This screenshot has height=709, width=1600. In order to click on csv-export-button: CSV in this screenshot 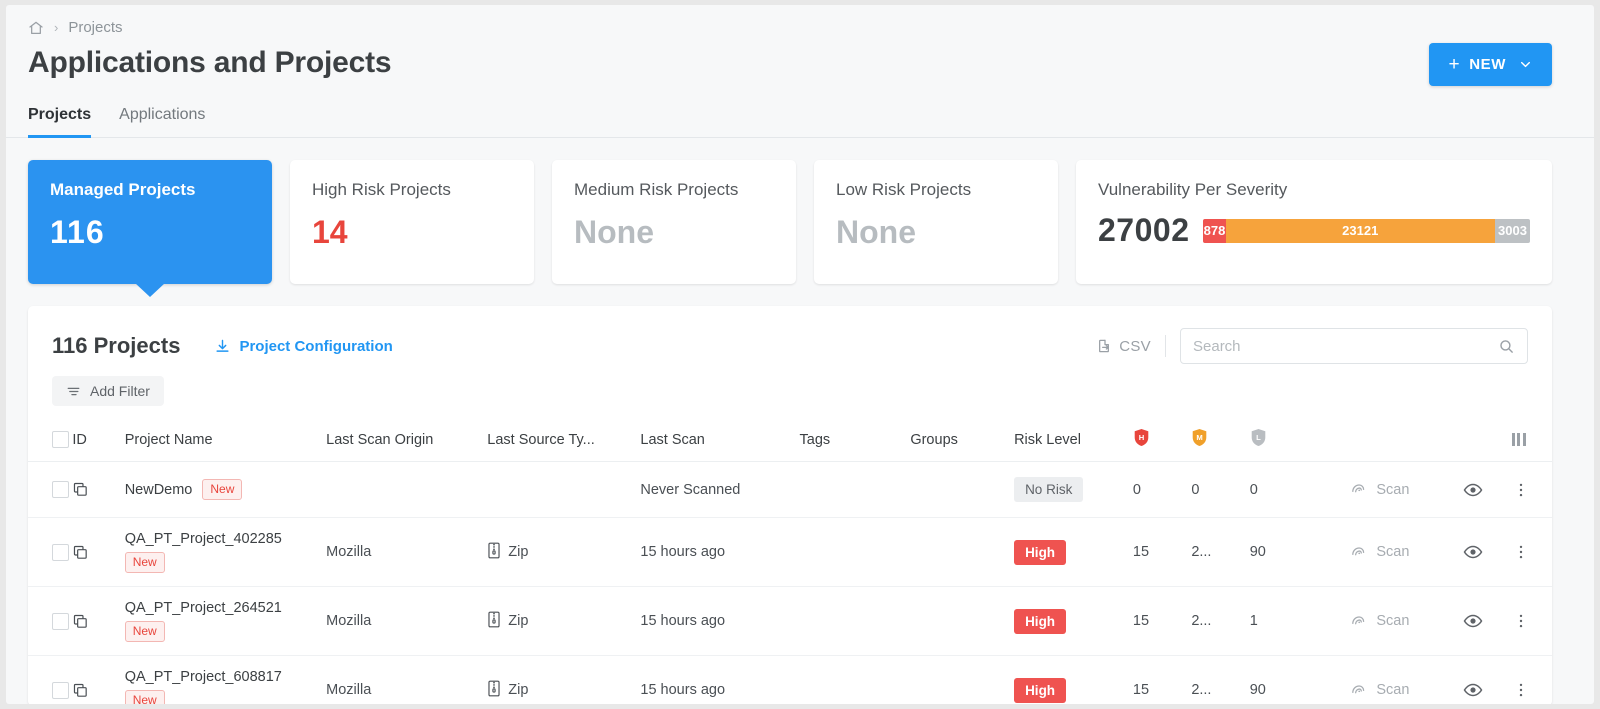, I will do `click(1131, 346)`.